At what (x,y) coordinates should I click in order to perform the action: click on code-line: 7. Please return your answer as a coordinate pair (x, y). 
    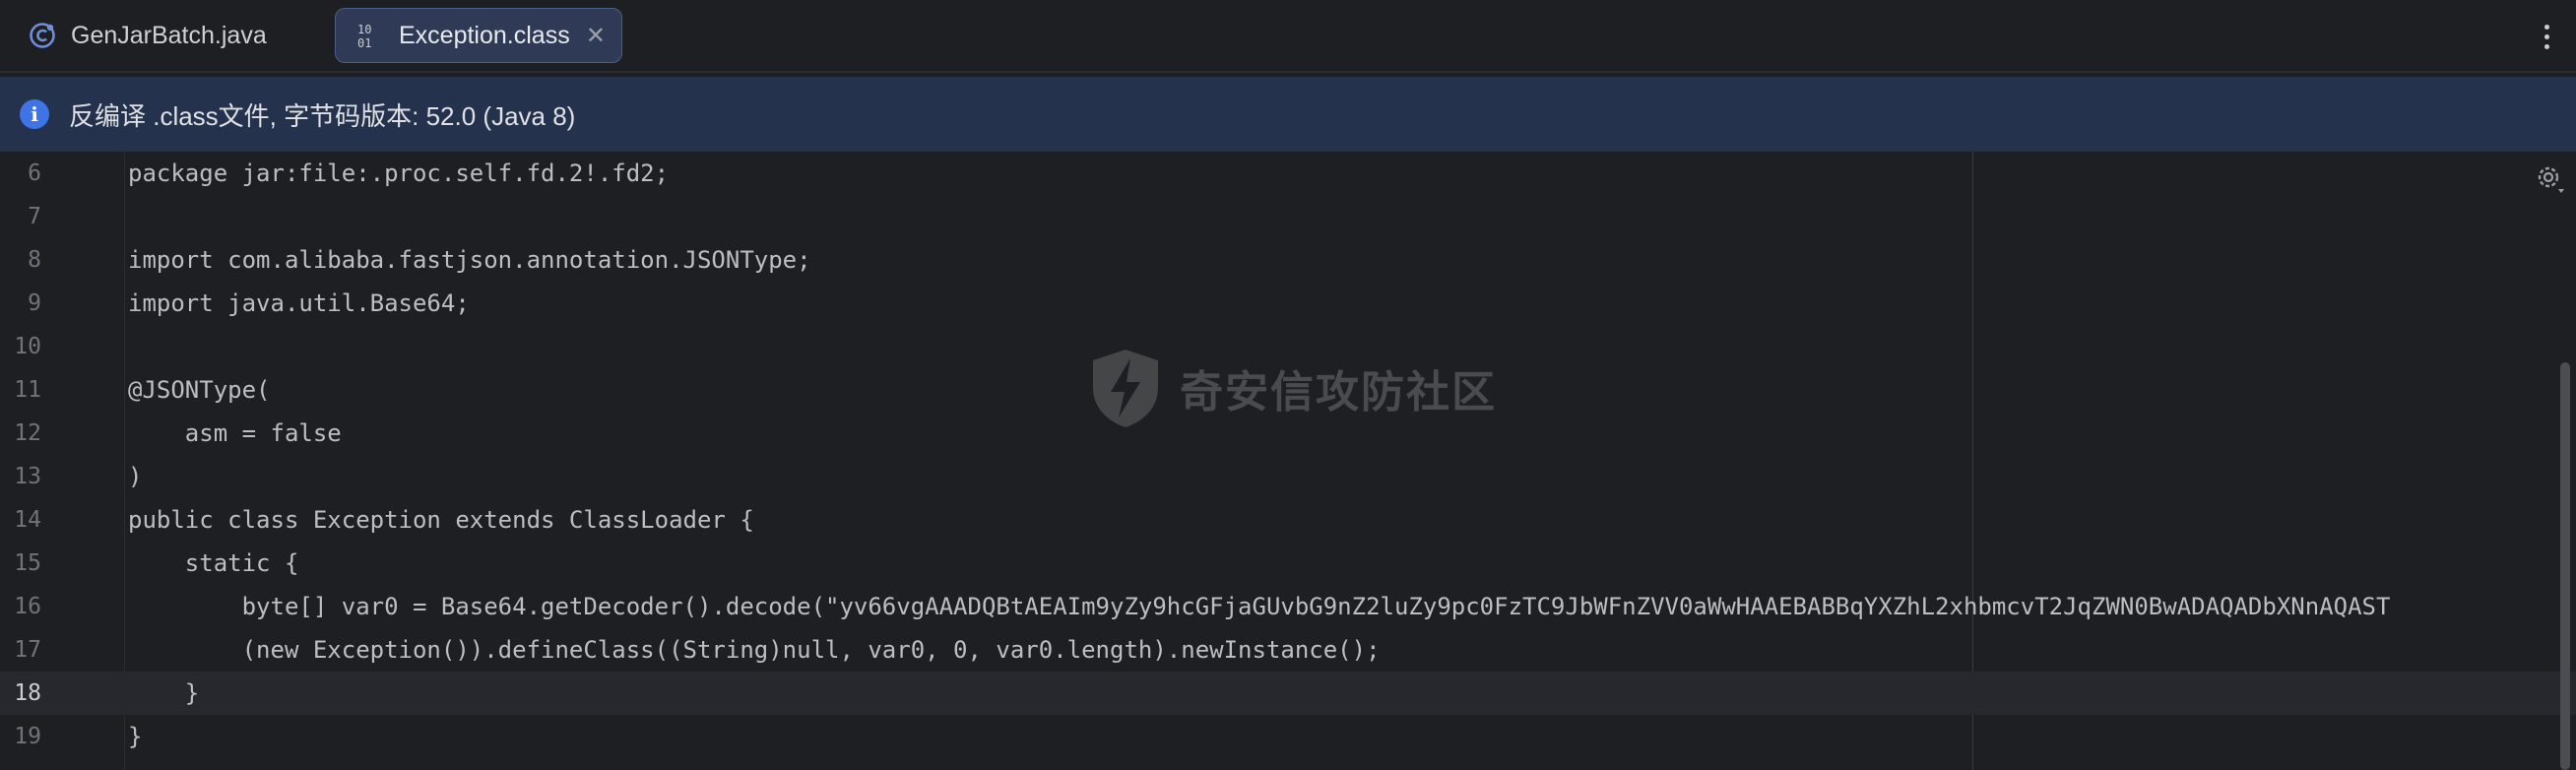
    Looking at the image, I should click on (1288, 216).